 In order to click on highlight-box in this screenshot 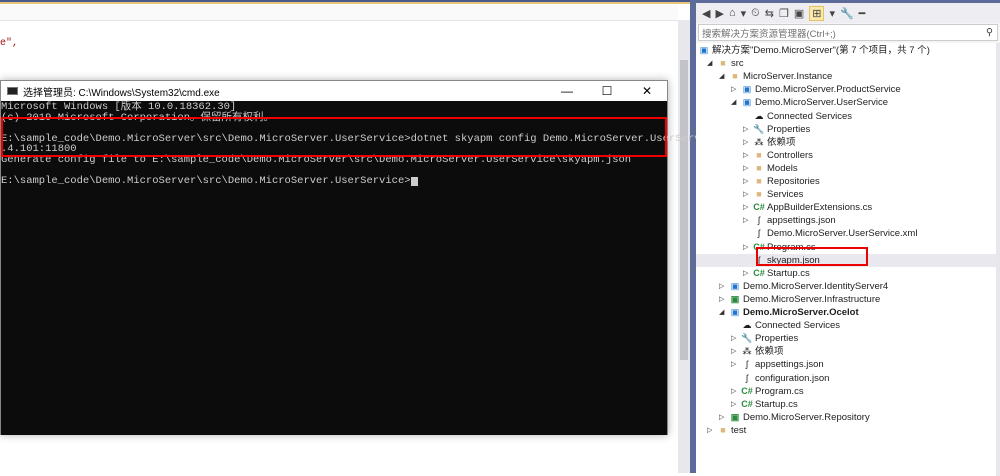, I will do `click(812, 256)`.